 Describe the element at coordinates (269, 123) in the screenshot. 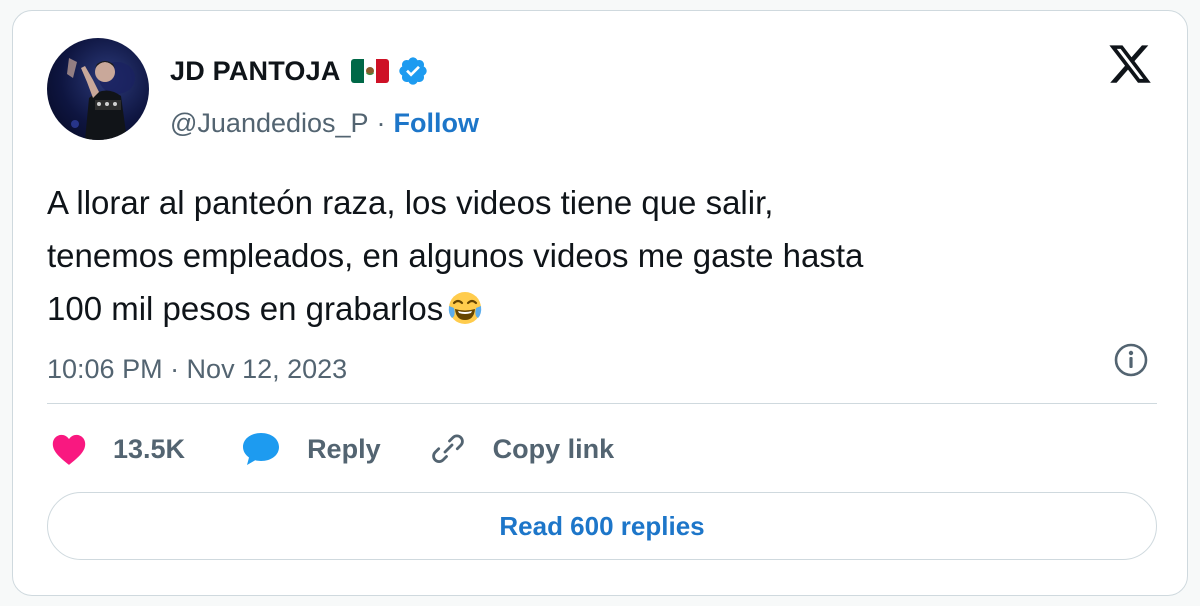

I see `author-handle: @Juandedios_P` at that location.